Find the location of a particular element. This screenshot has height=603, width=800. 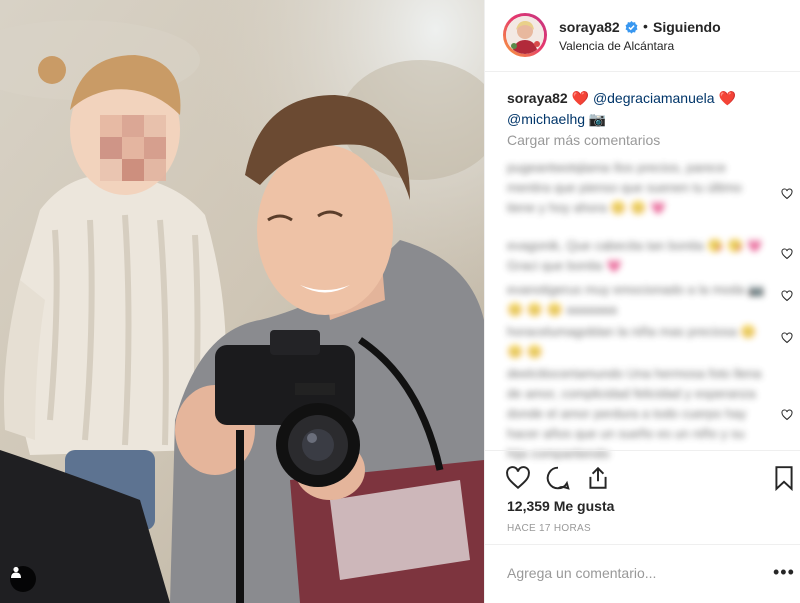

avatar-photo is located at coordinates (525, 35).